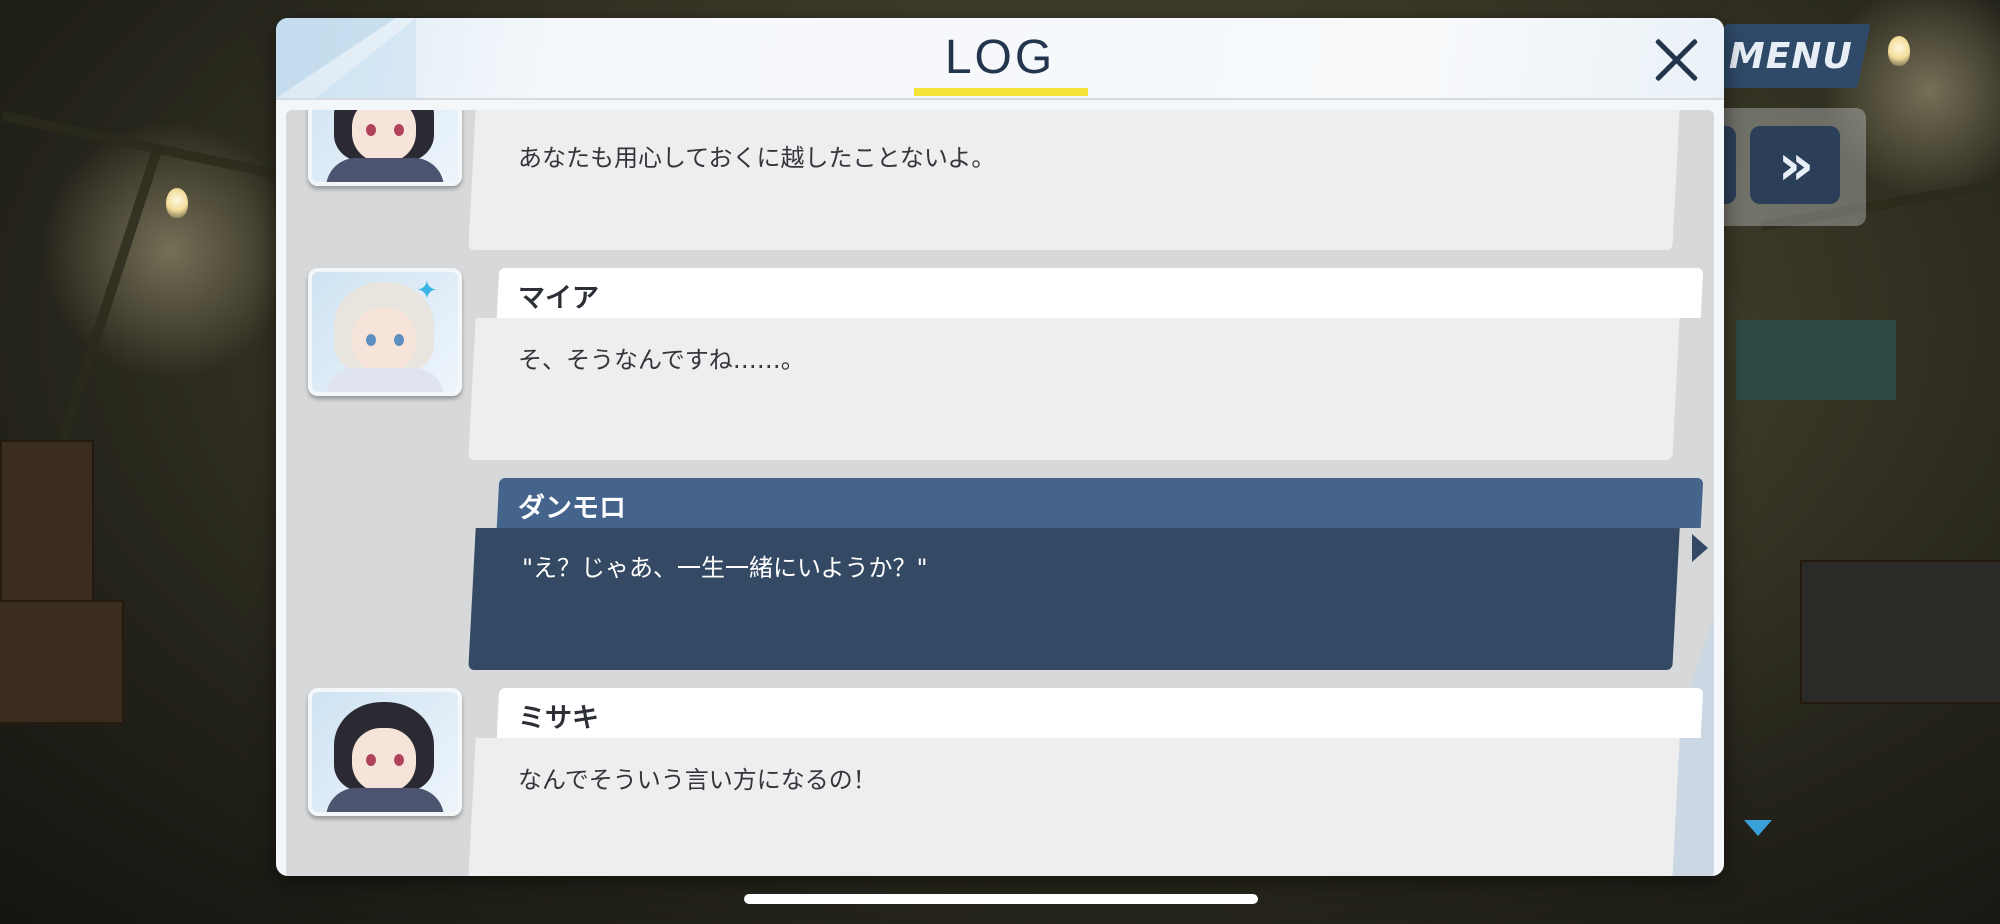  Describe the element at coordinates (427, 291) in the screenshot. I see `halo-icon: ✦` at that location.